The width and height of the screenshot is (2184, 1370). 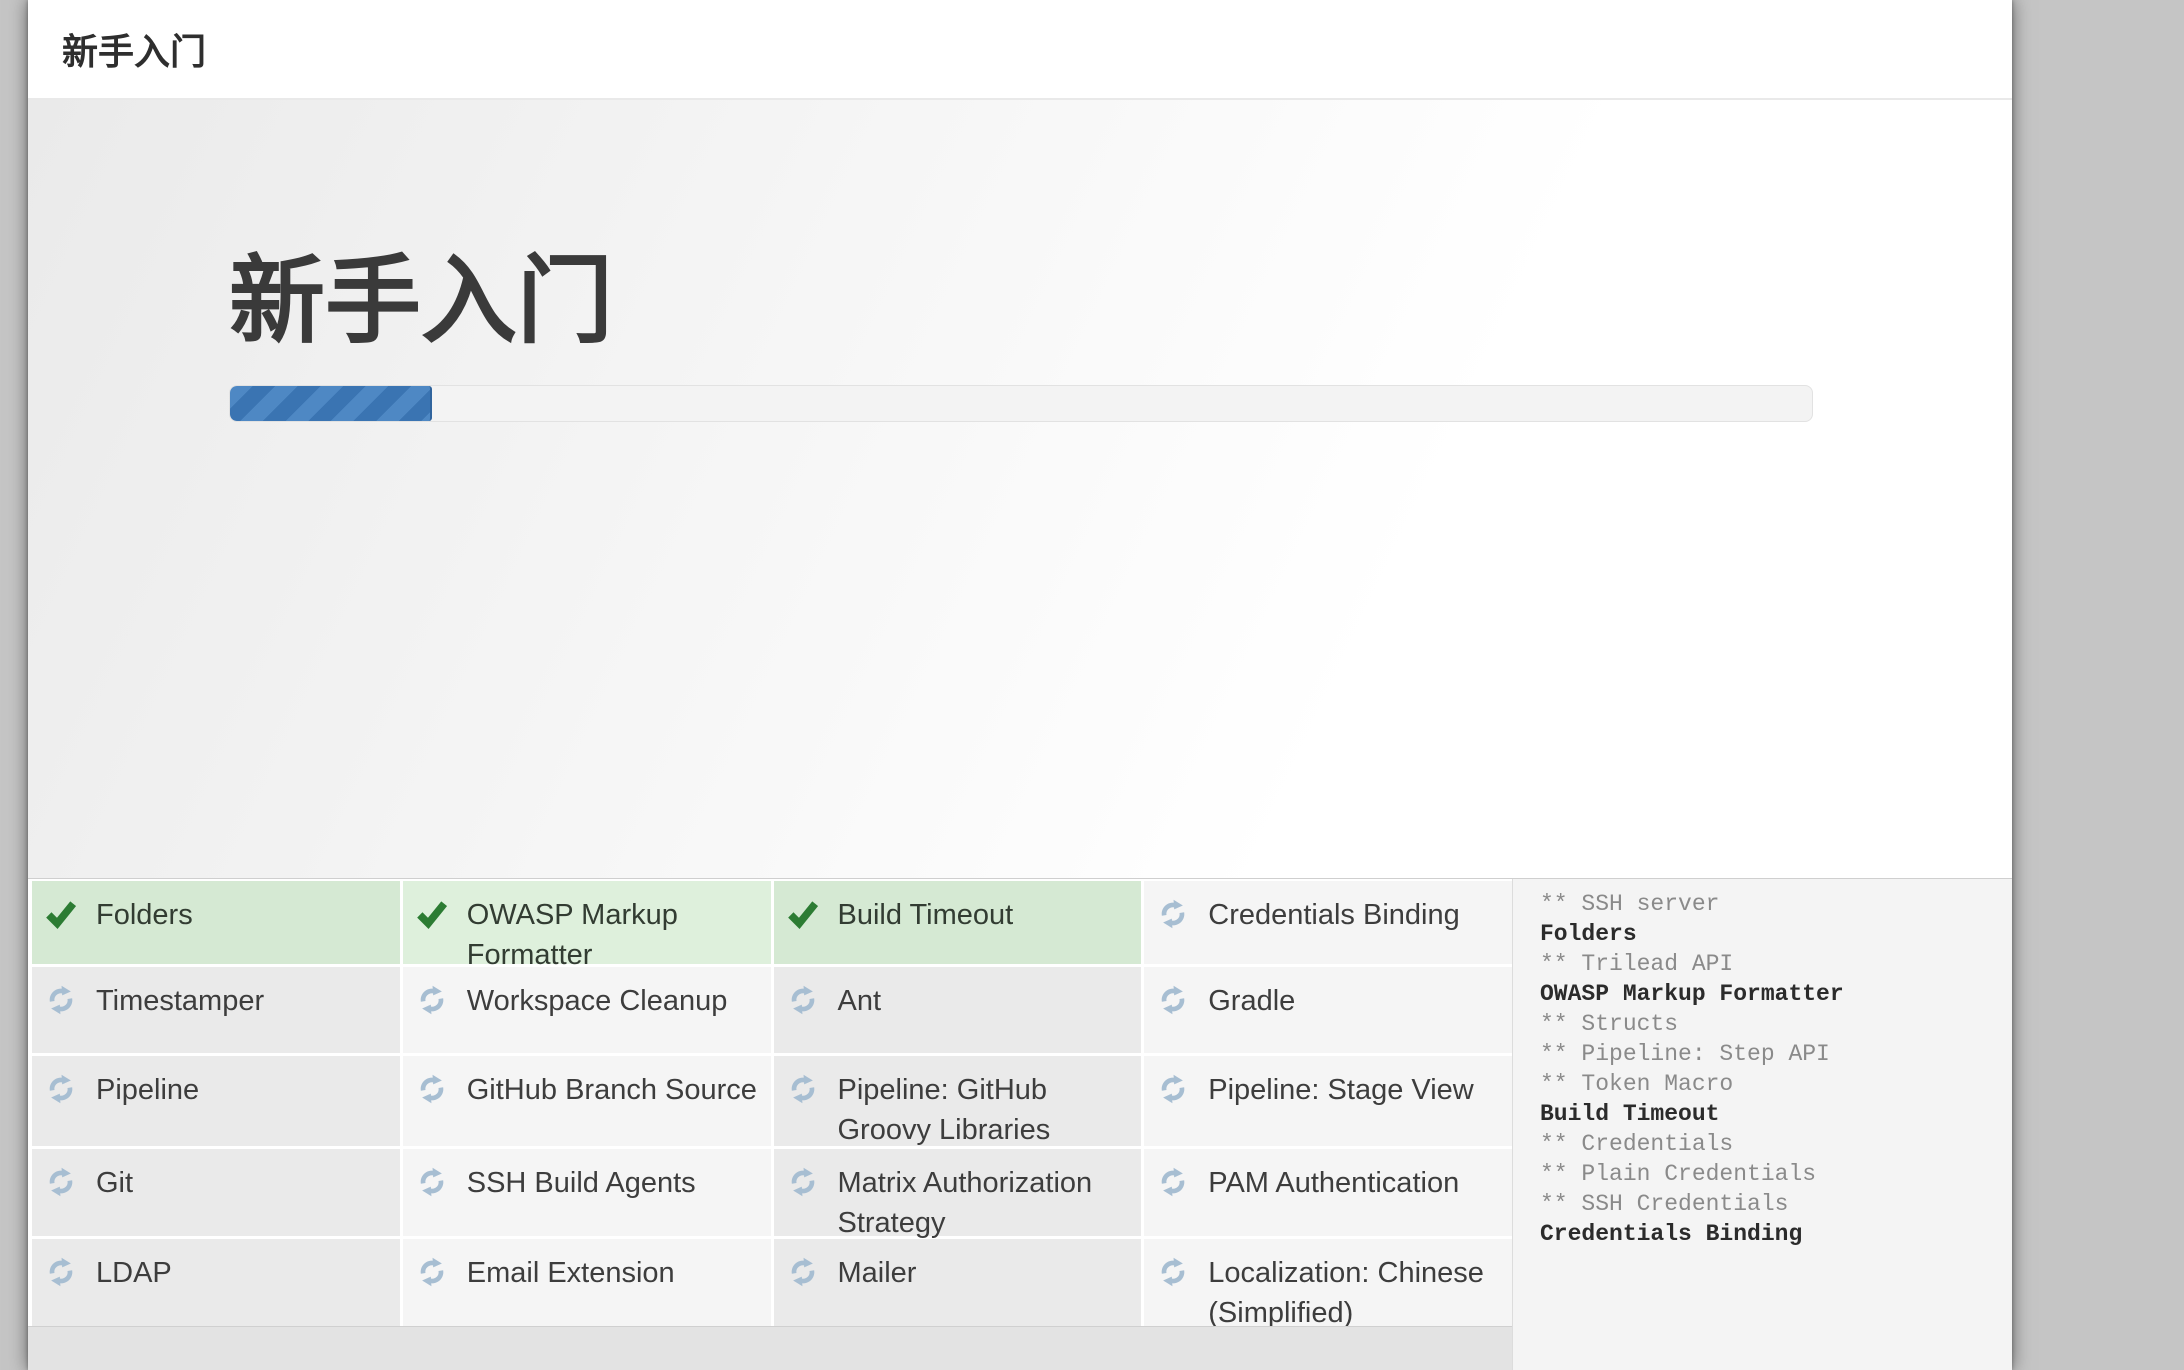 I want to click on plugin-cell: GitHub Branch Source, so click(x=586, y=1101).